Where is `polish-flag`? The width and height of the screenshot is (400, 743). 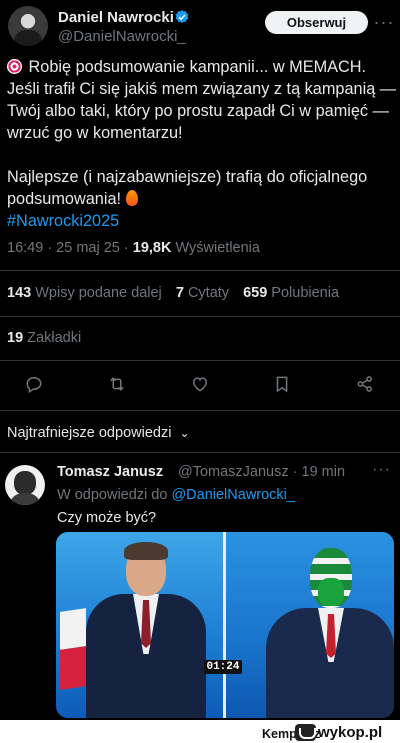
polish-flag is located at coordinates (73, 649).